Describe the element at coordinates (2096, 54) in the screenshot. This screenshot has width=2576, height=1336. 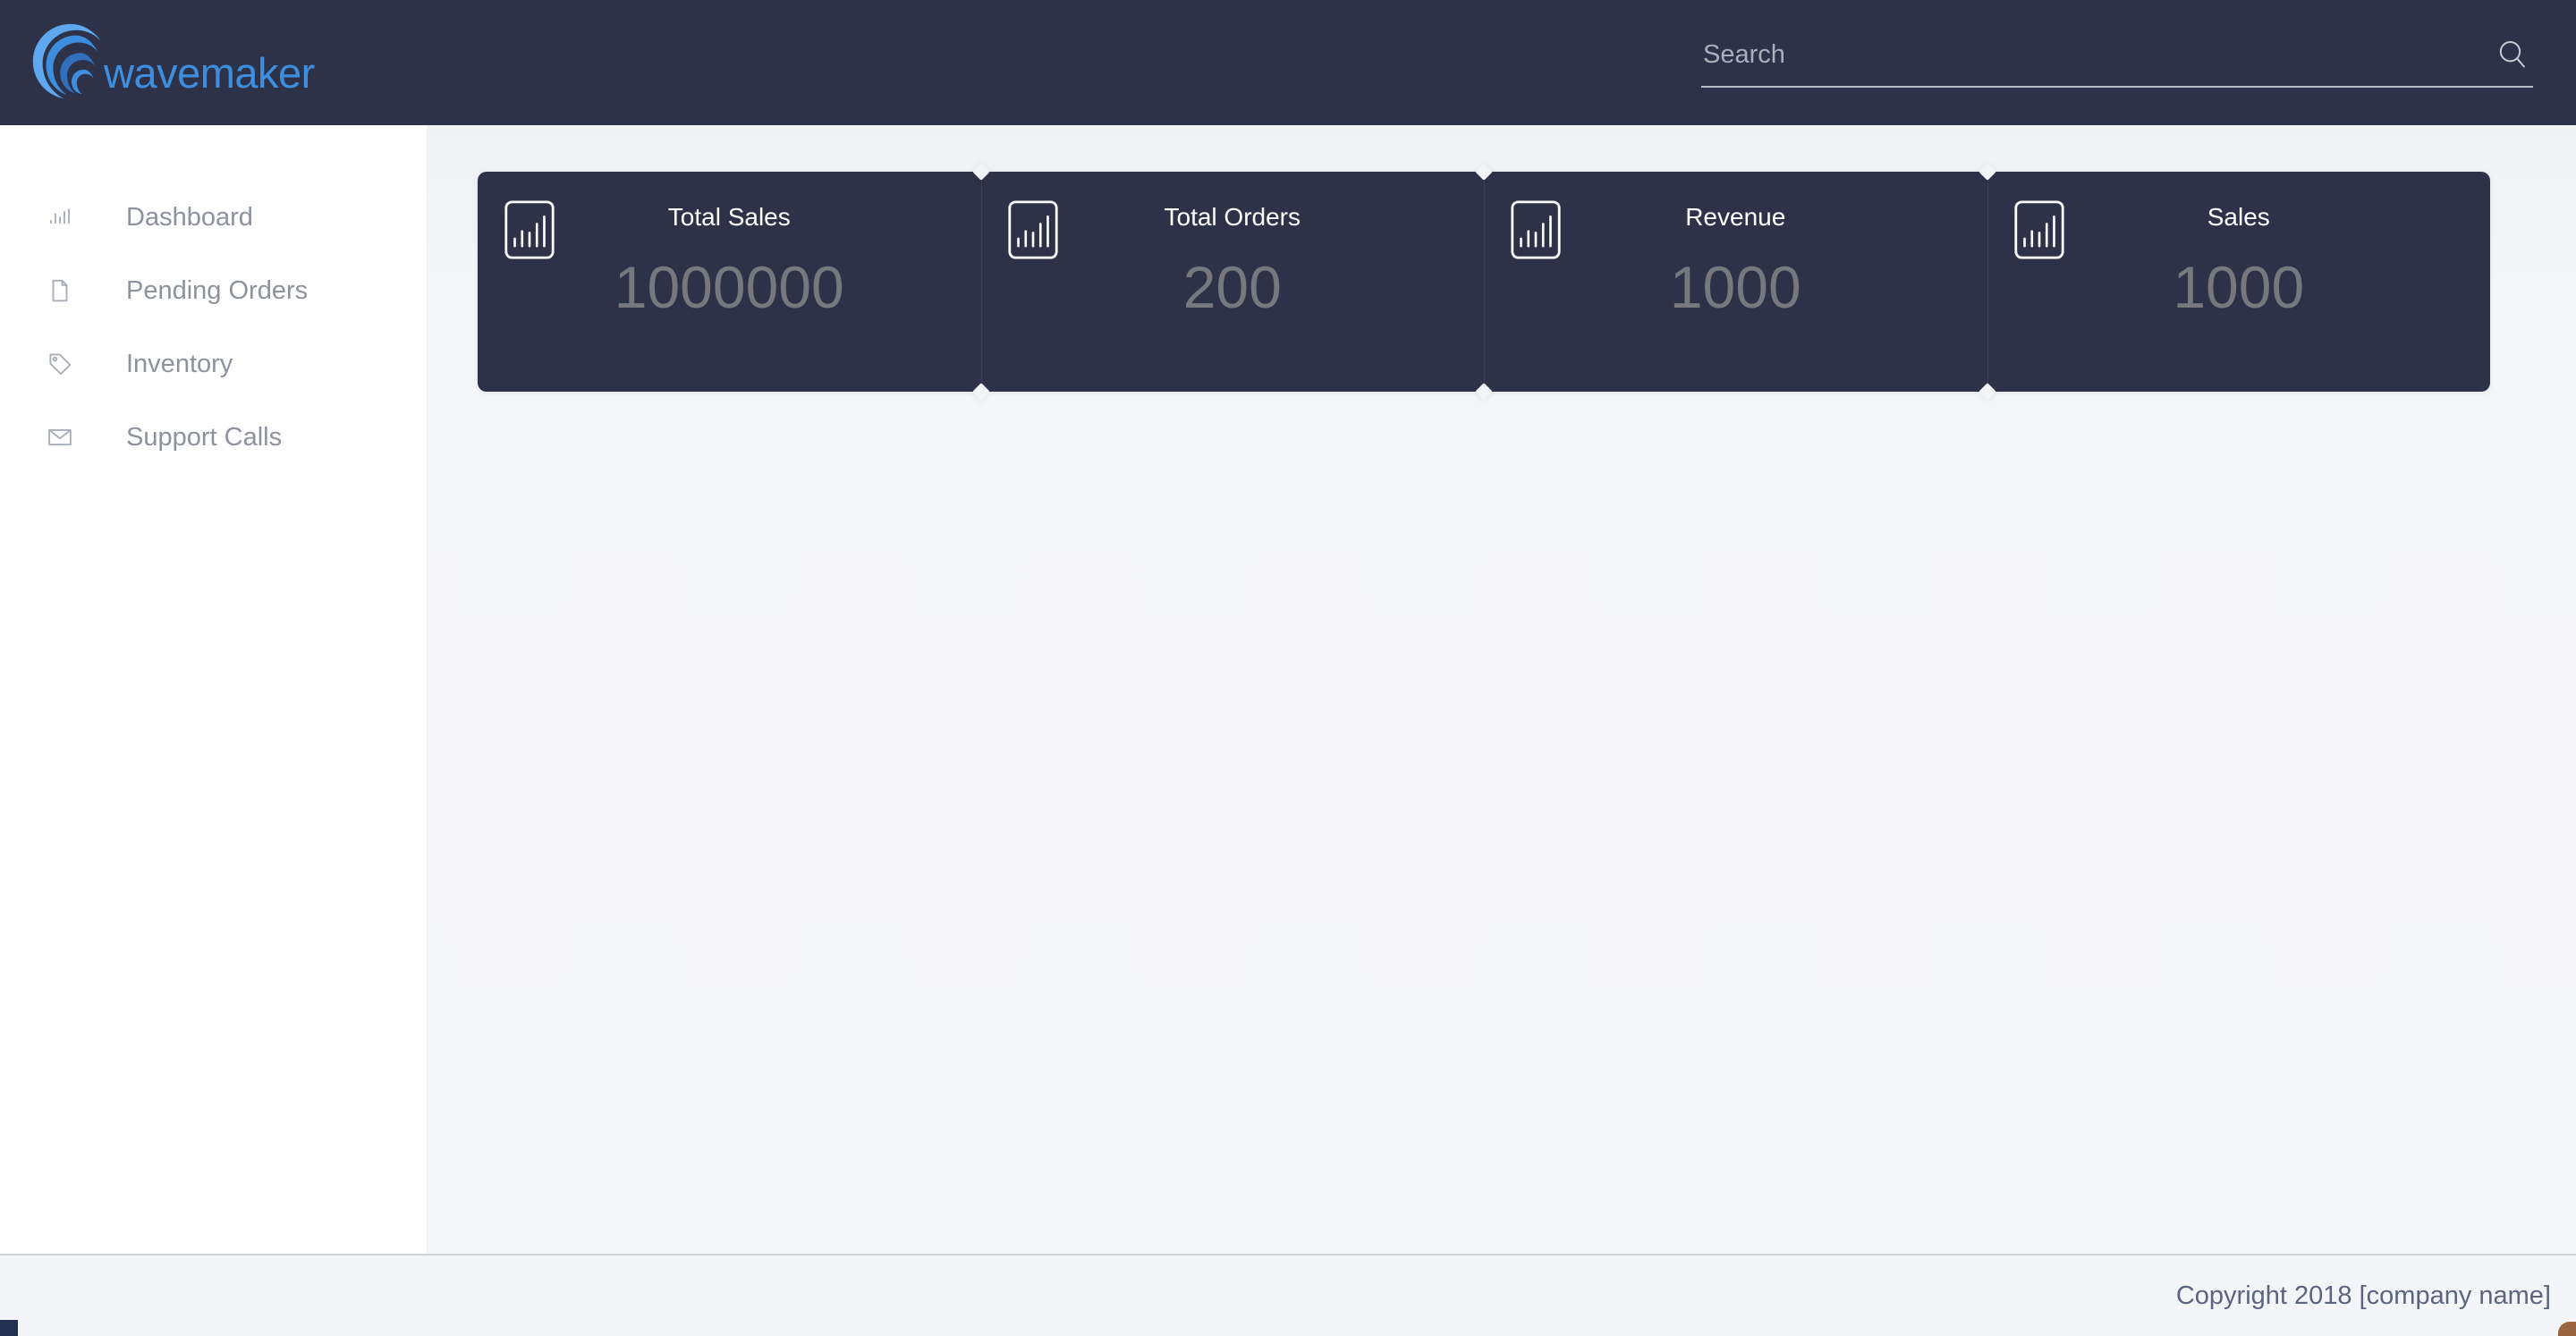
I see `search-input` at that location.